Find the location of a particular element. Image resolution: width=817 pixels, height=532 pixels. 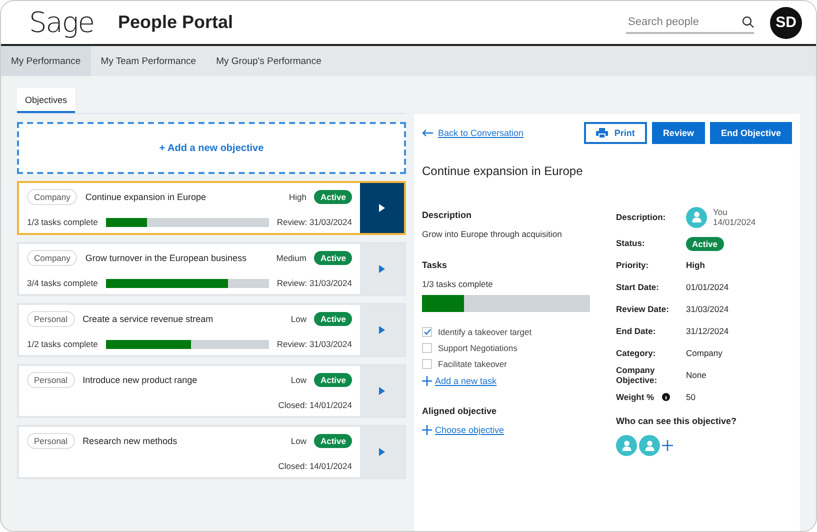

section-heading: Tasks is located at coordinates (435, 265).